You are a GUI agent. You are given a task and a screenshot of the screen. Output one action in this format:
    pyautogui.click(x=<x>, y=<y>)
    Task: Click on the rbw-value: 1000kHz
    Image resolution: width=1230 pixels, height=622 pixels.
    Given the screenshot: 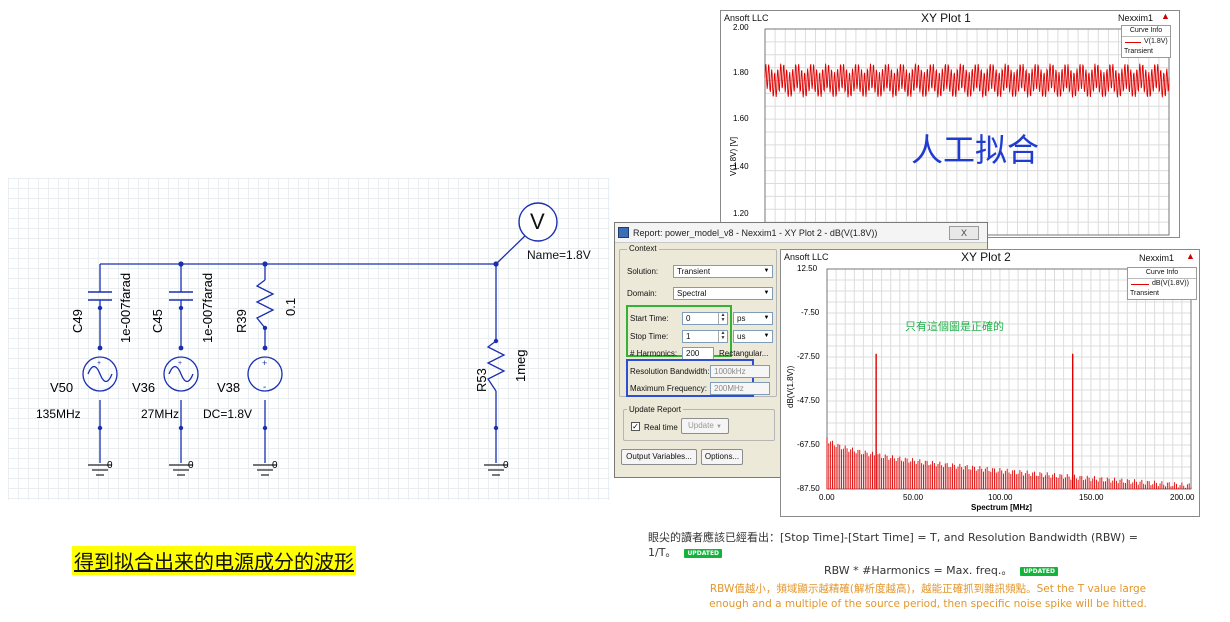 What is the action you would take?
    pyautogui.click(x=730, y=371)
    